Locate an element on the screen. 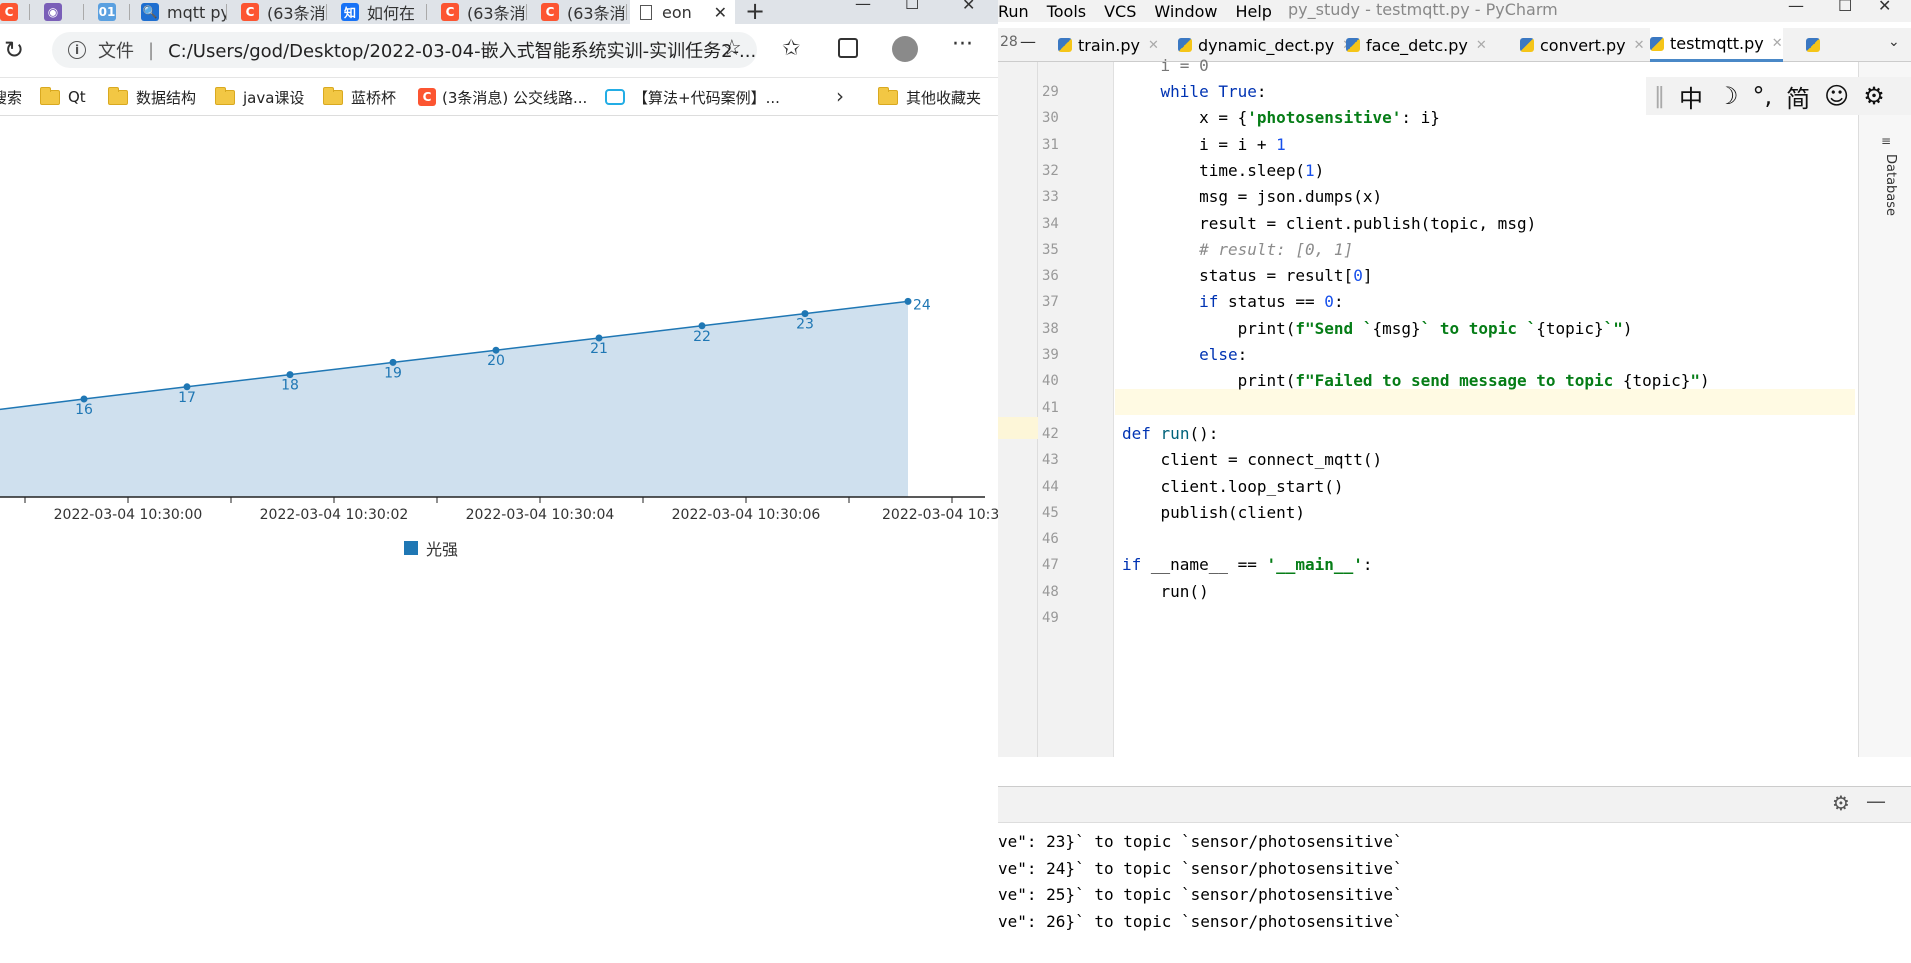 The height and width of the screenshot is (963, 1911). ime-drag-handle: ‖ is located at coordinates (1659, 96).